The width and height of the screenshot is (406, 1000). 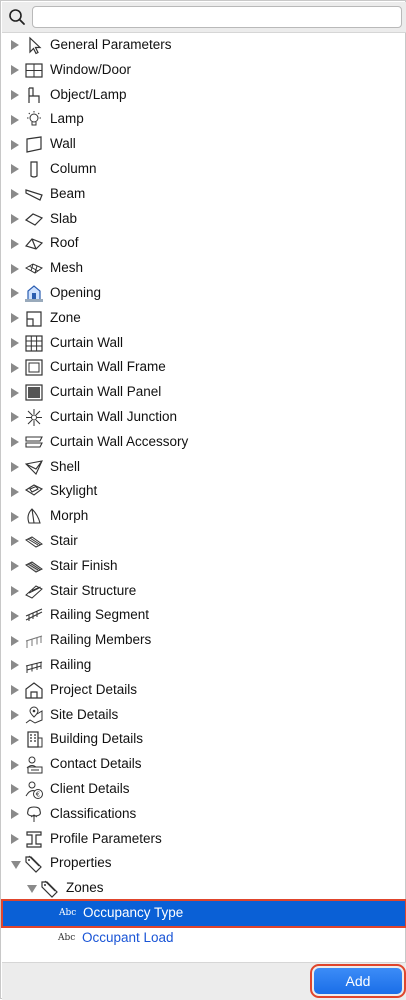 What do you see at coordinates (204, 392) in the screenshot?
I see `tree-item-curtain-wall-panel: Curtain Wall Panel` at bounding box center [204, 392].